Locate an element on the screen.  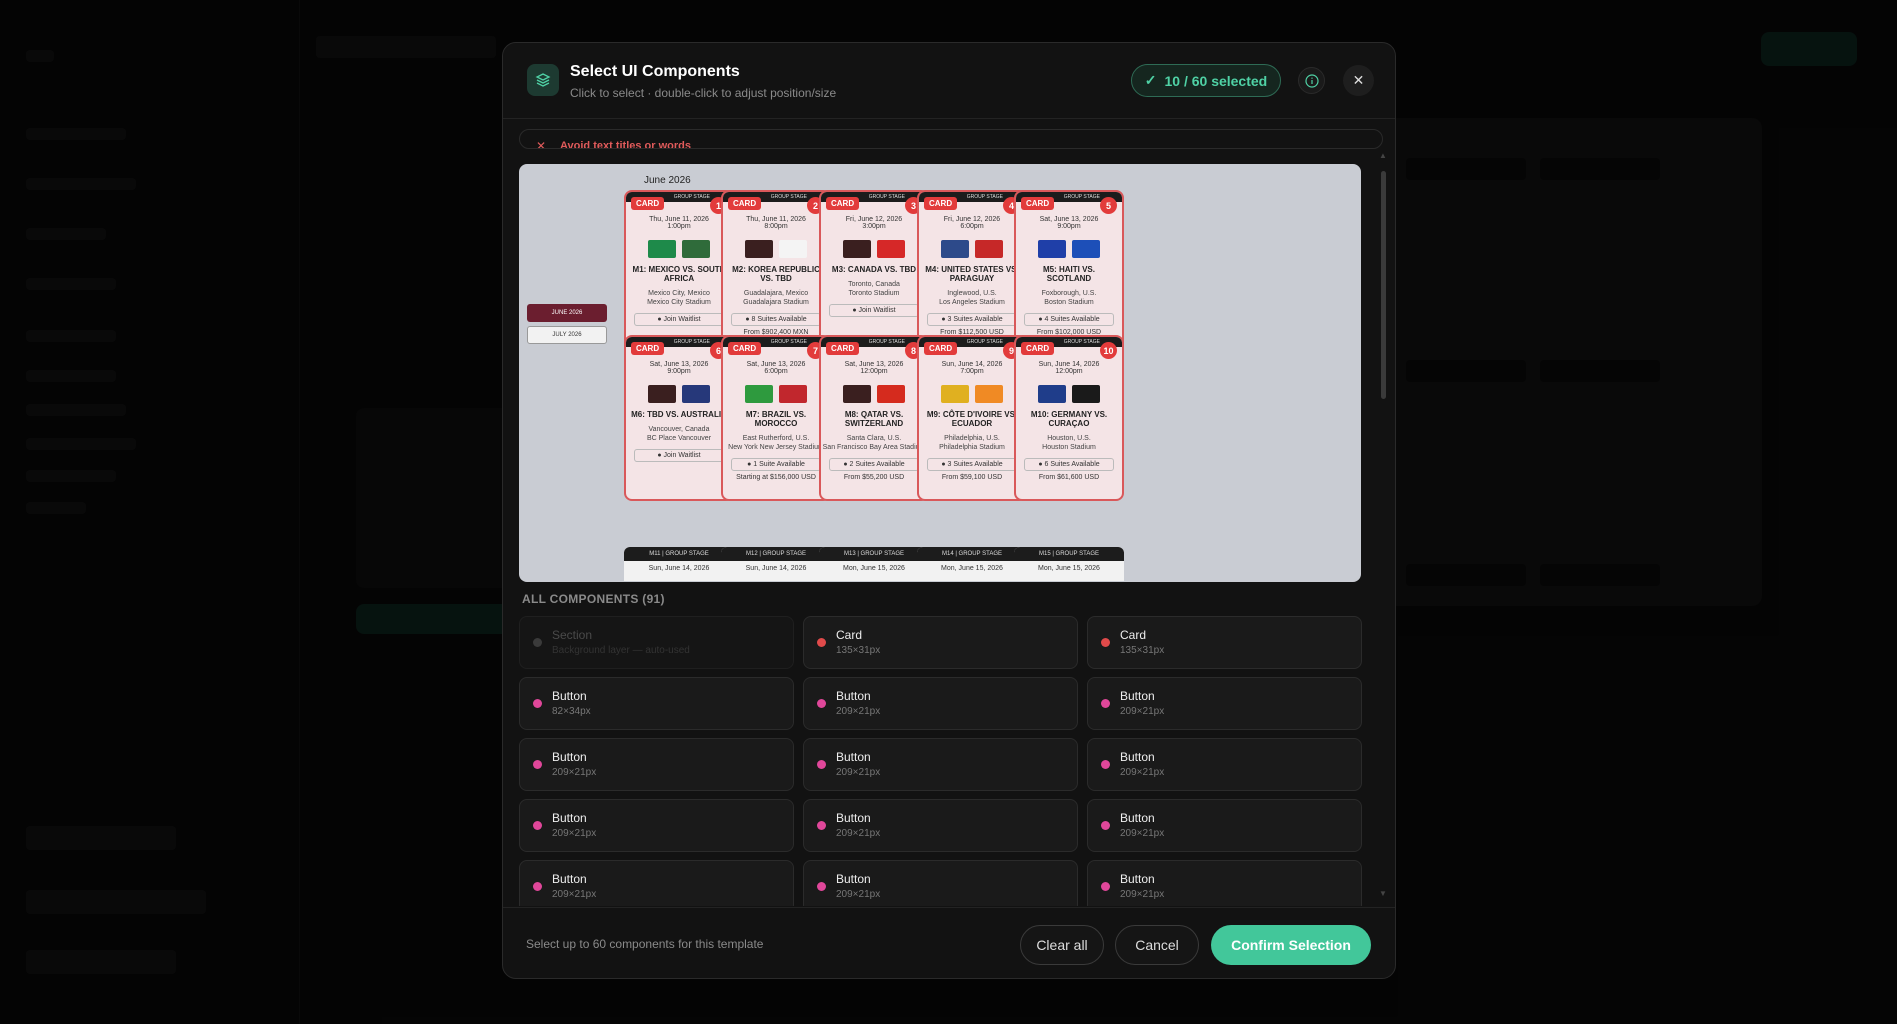
card-location: Houston, U.S. Houston Stadium is located at coordinates (1069, 443).